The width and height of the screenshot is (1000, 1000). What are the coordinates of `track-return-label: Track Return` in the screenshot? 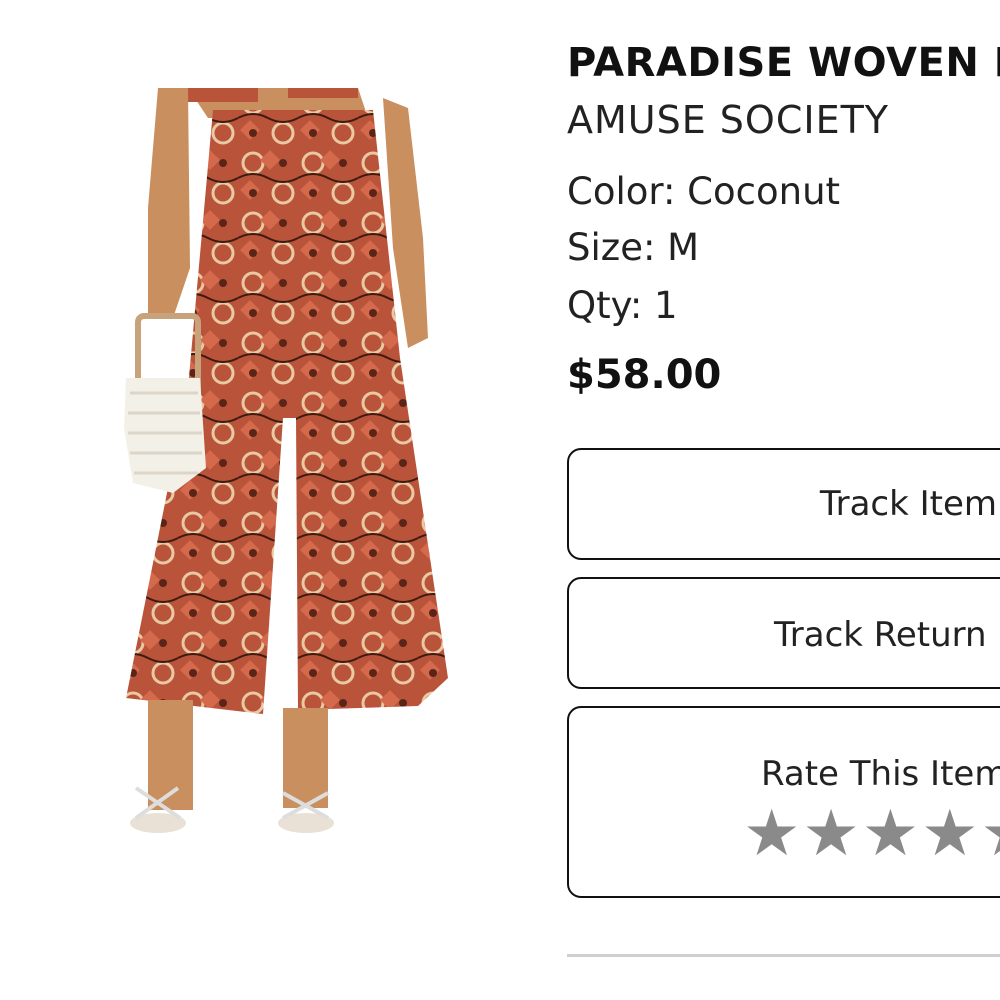 It's located at (880, 635).